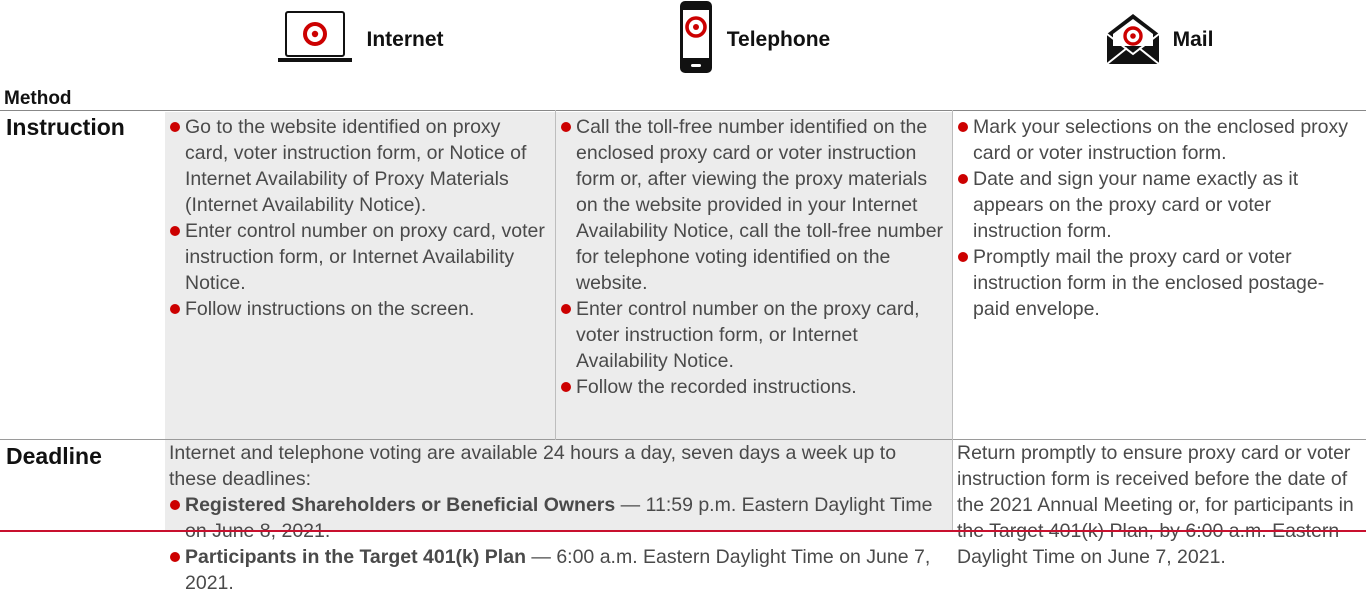 This screenshot has width=1366, height=596. What do you see at coordinates (315, 40) in the screenshot?
I see `laptop-icon` at bounding box center [315, 40].